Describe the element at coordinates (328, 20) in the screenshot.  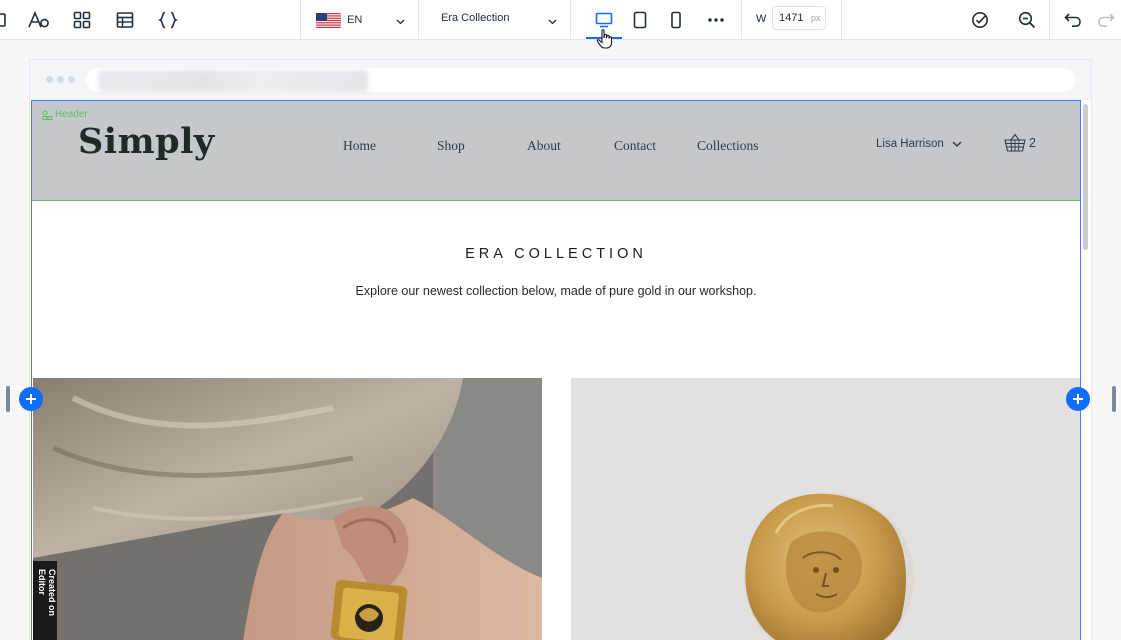
I see `us-flag-icon` at that location.